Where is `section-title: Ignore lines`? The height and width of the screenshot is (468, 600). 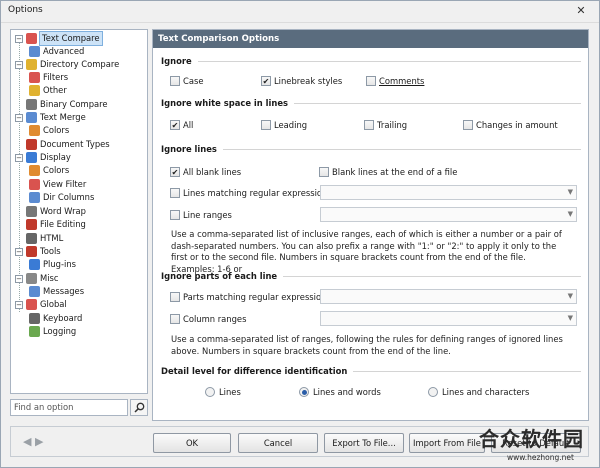
section-title: Ignore lines is located at coordinates (189, 149).